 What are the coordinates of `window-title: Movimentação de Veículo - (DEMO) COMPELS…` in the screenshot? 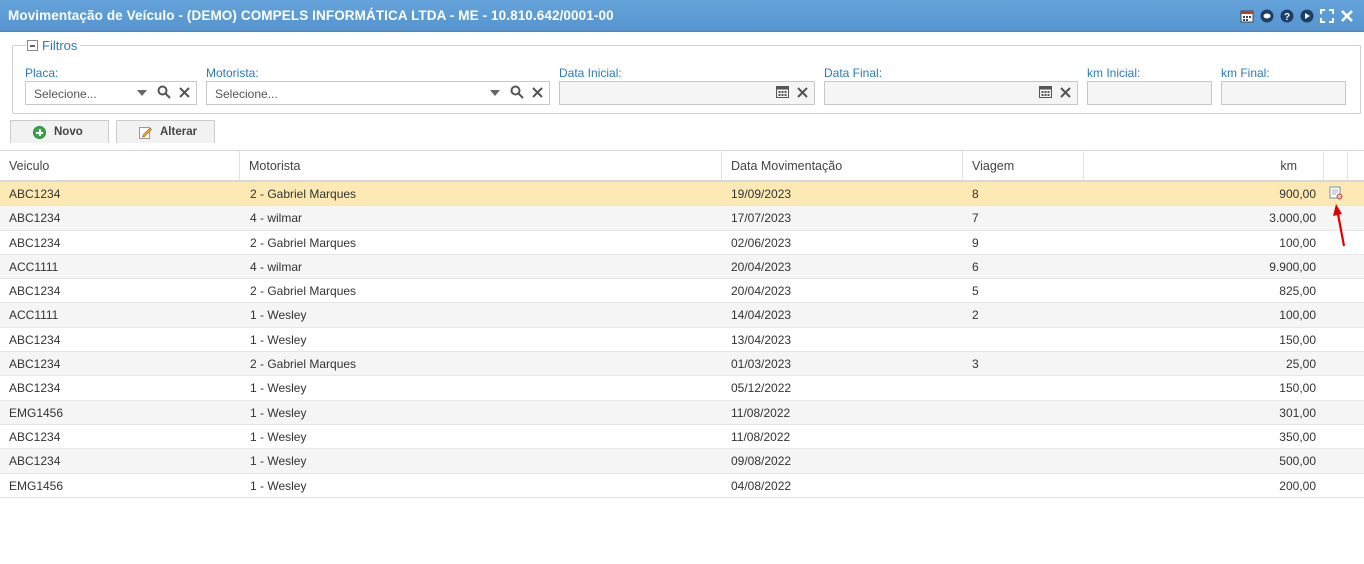 It's located at (311, 15).